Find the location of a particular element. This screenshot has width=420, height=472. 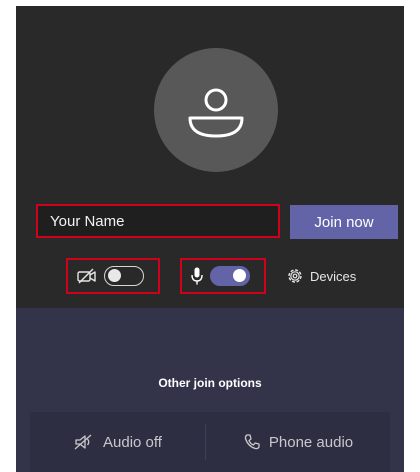

join-now-button: Join now is located at coordinates (344, 222).